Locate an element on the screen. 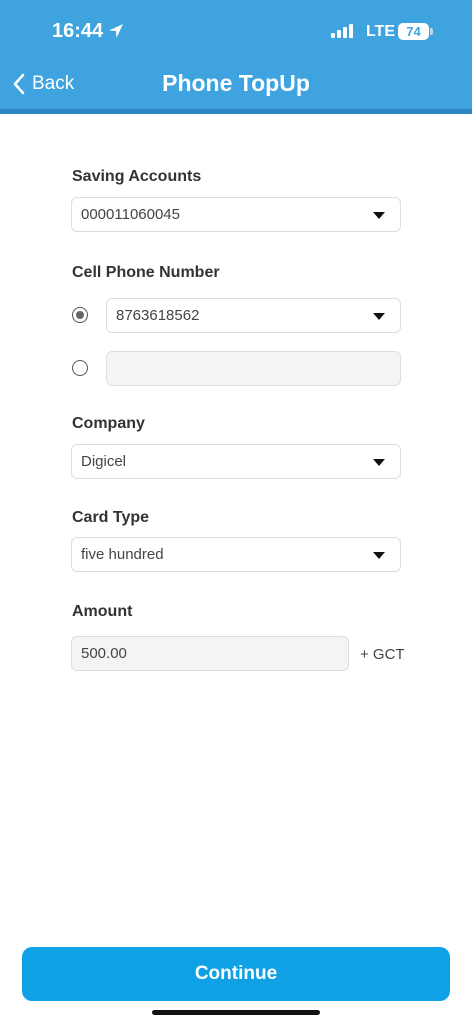  location-arrow-icon is located at coordinates (116, 31).